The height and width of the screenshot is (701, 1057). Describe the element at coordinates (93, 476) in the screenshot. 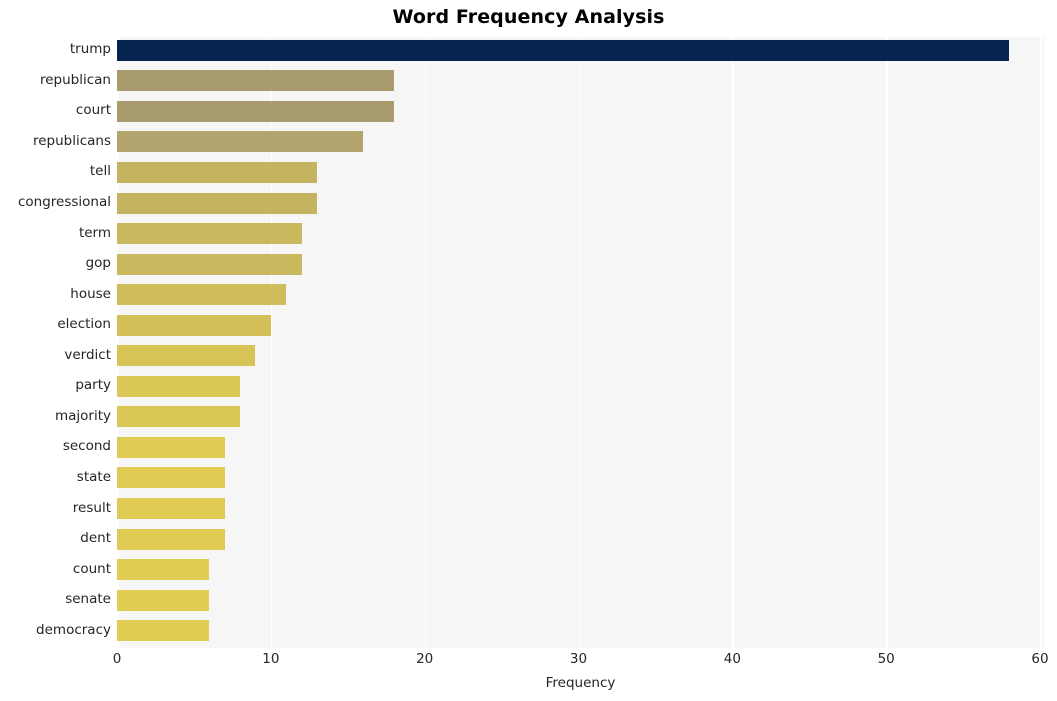

I see `y-tick-label-state: state` at that location.